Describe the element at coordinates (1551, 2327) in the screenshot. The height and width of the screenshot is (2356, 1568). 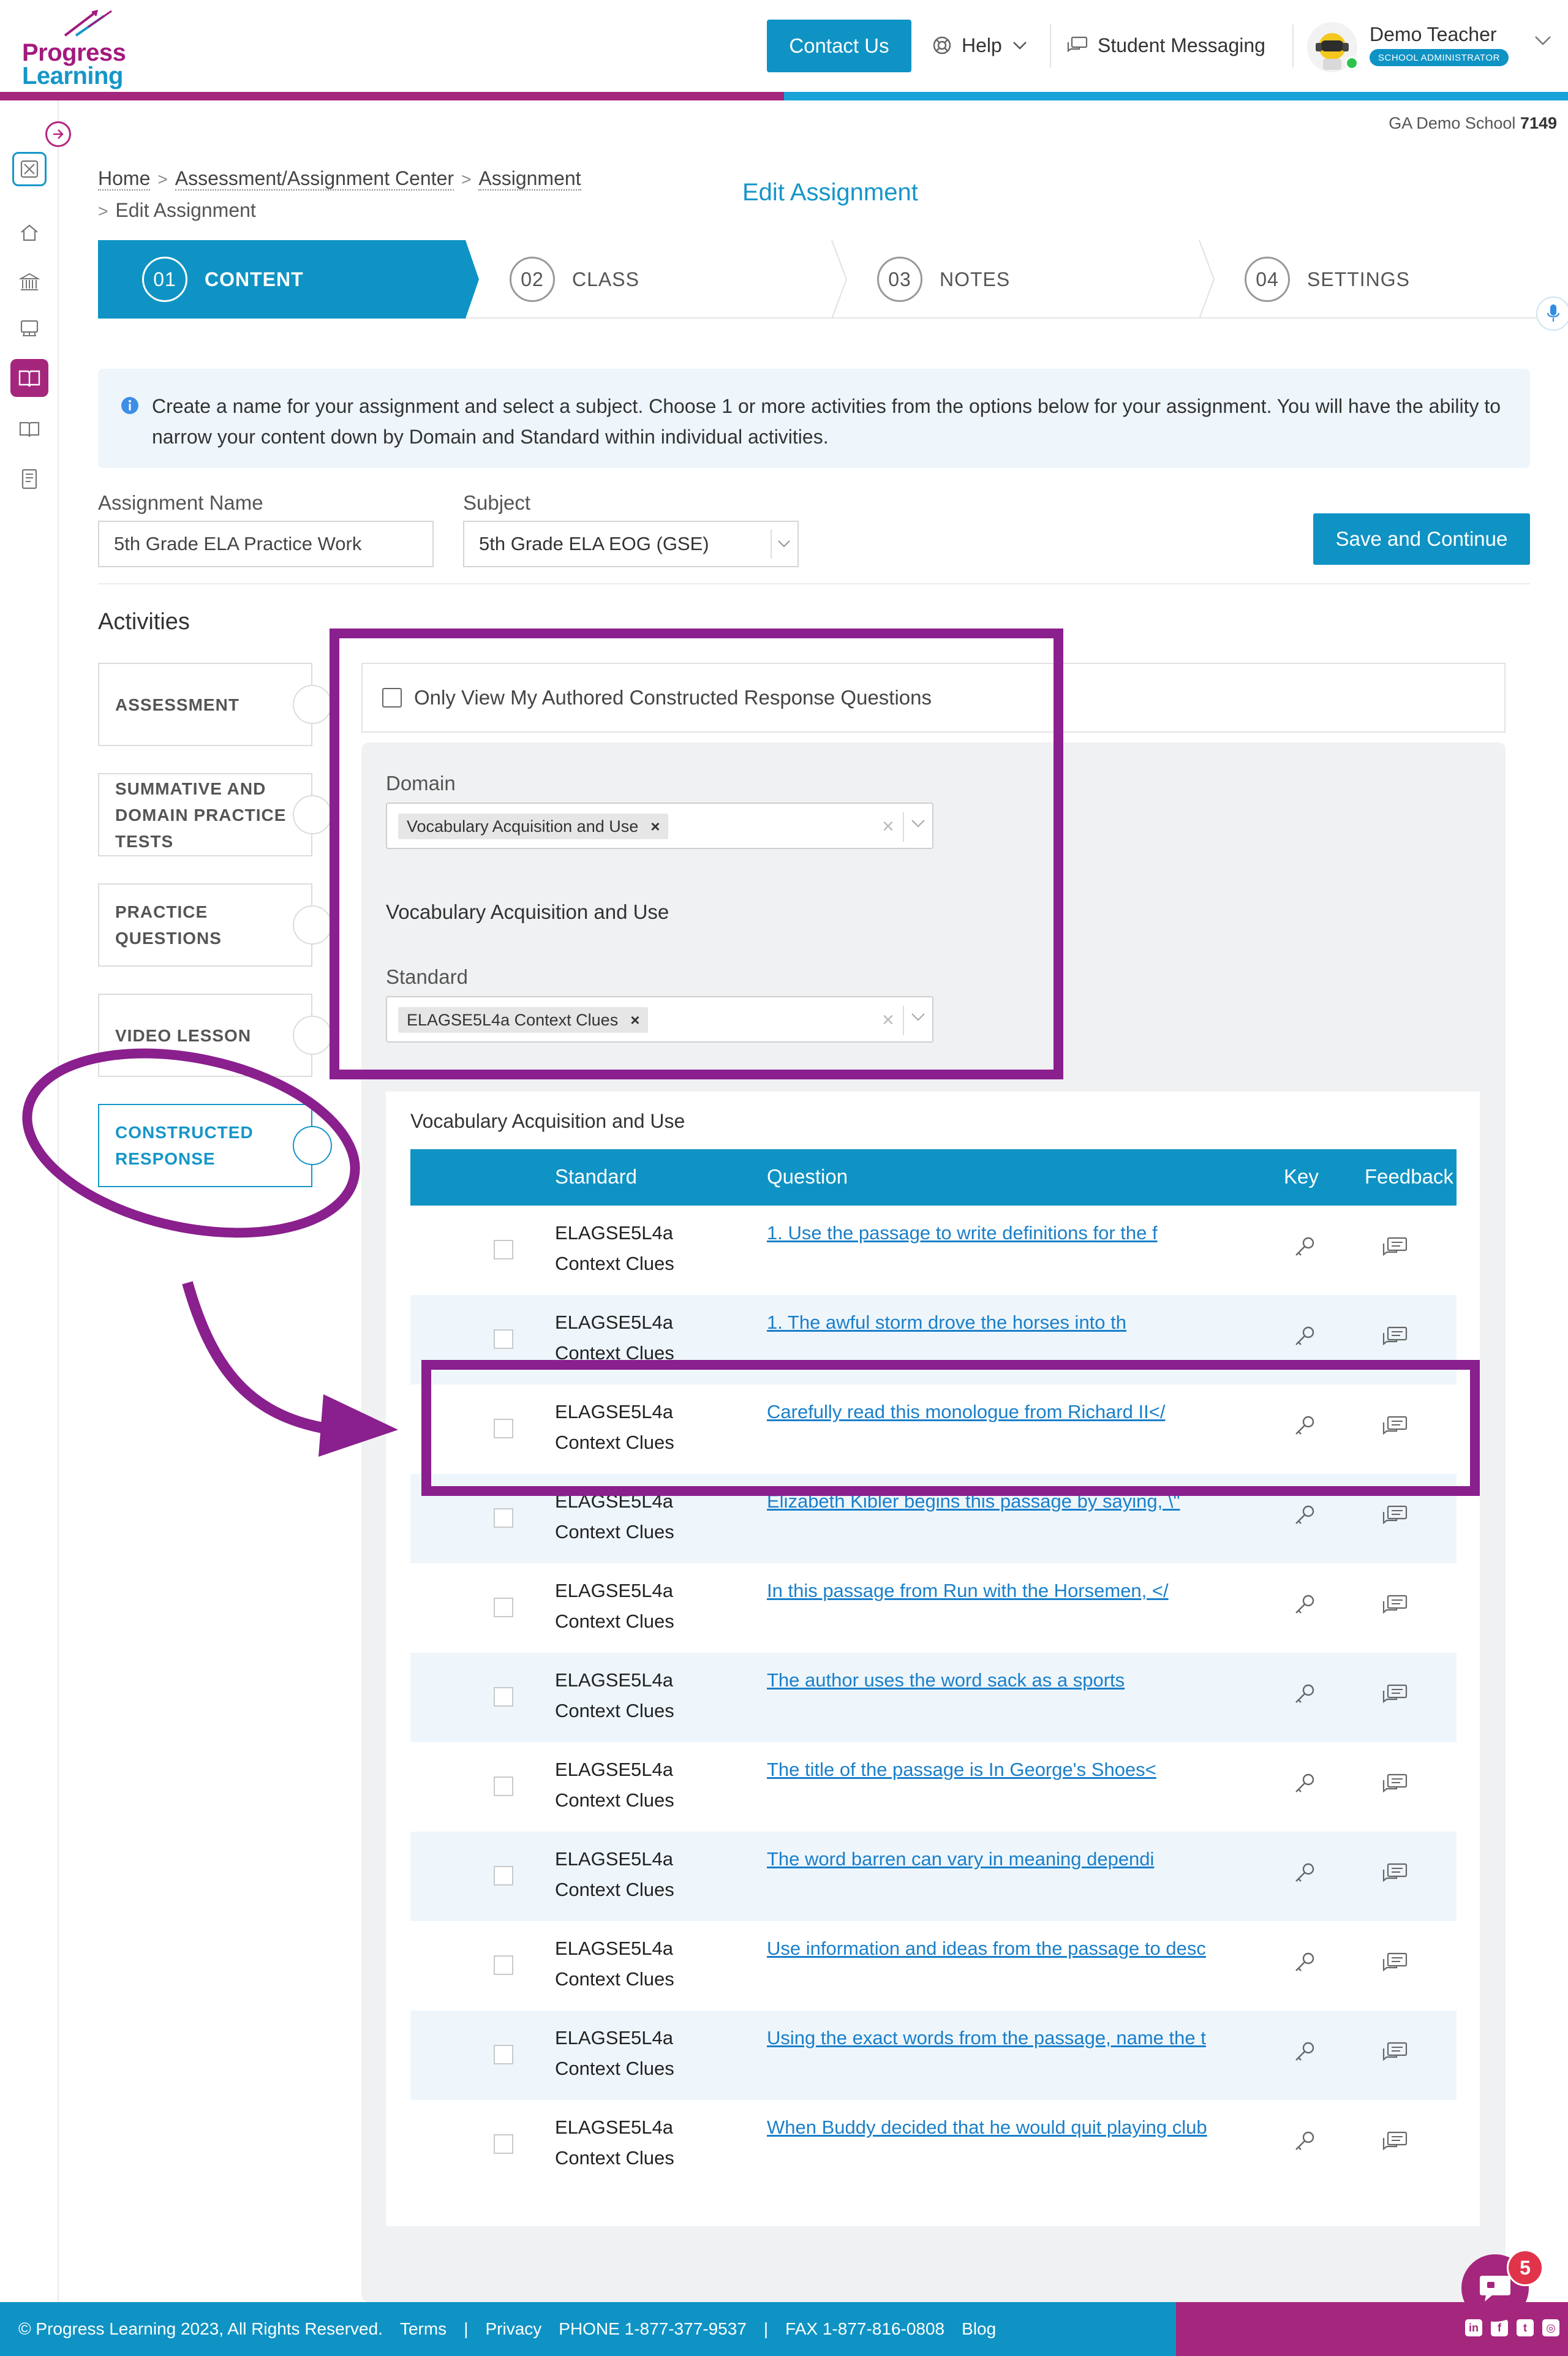
I see `instagram-icon: ◎` at that location.